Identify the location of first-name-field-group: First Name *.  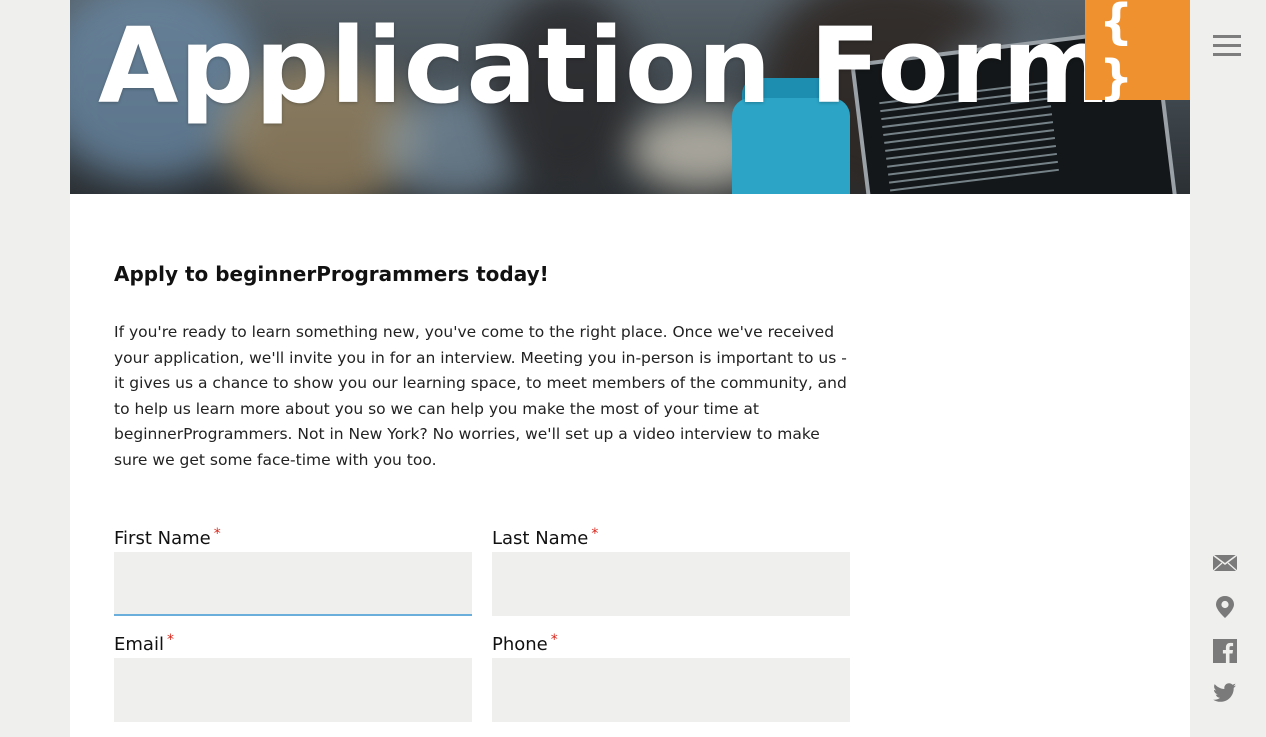
(293, 571).